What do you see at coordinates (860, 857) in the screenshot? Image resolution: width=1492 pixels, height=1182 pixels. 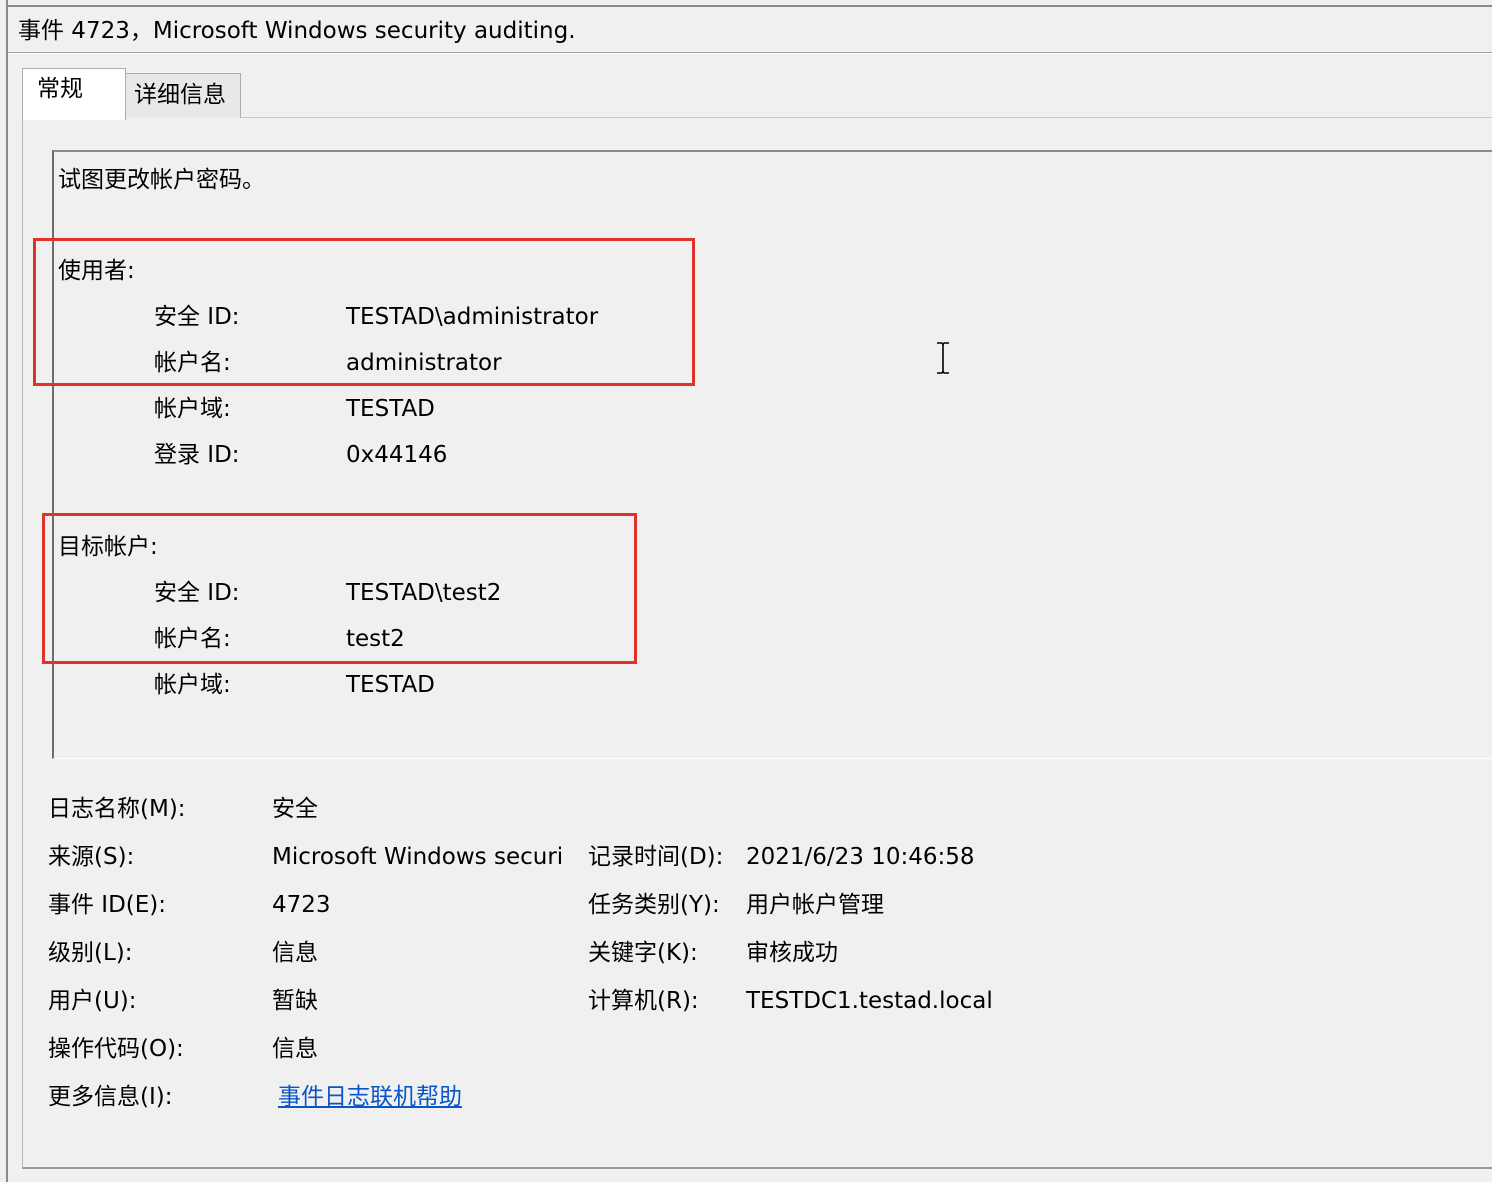 I see `logged-value: 2021/6/23 10:46:58` at bounding box center [860, 857].